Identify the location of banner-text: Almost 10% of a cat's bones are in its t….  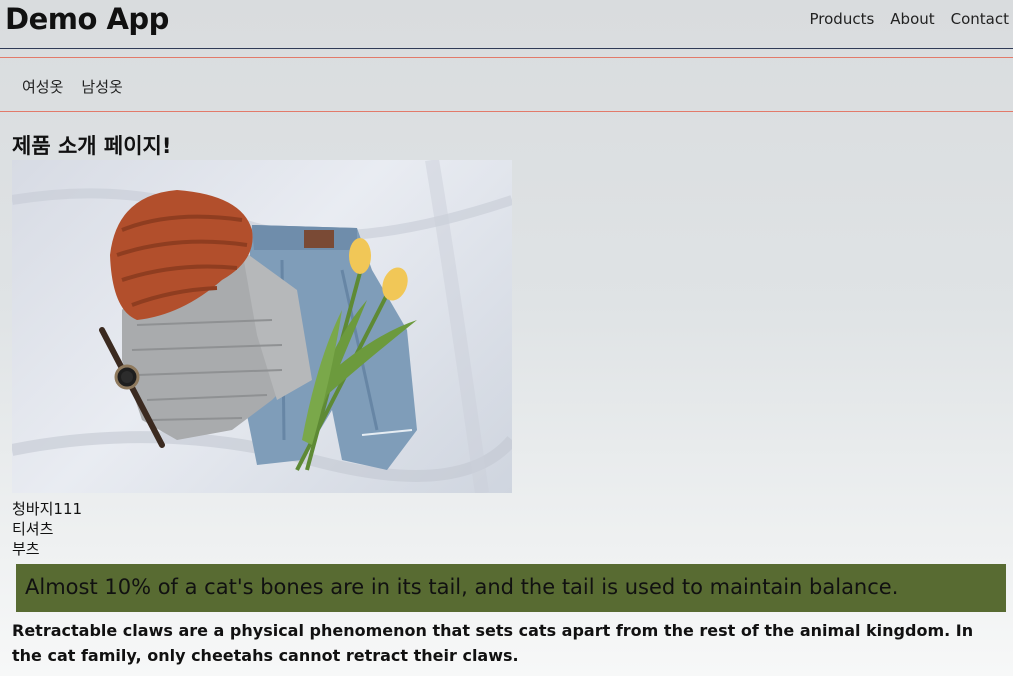
(462, 587).